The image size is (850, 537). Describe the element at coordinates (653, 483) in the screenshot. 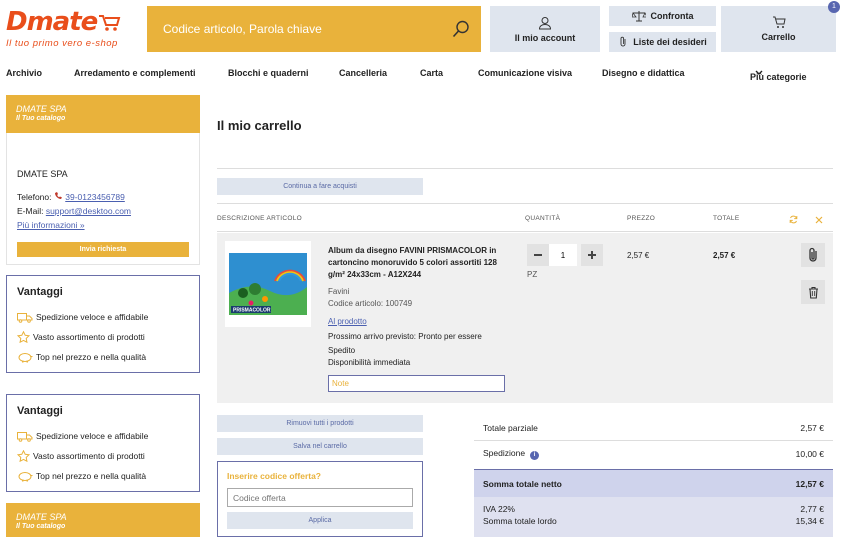

I see `net-total-row: Somma totale netto 12,57 €` at that location.